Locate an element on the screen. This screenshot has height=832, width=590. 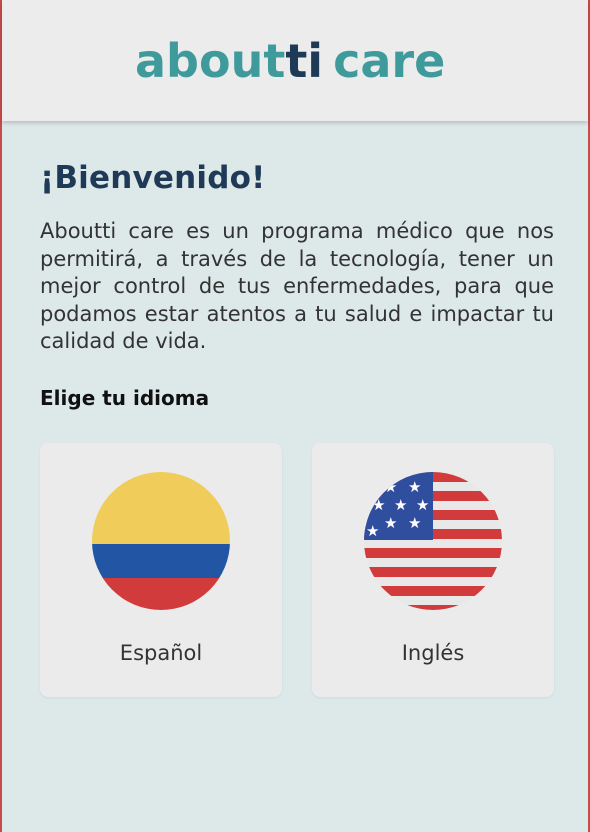
svg-text:aboutticare: aboutti care is located at coordinates (290, 61).